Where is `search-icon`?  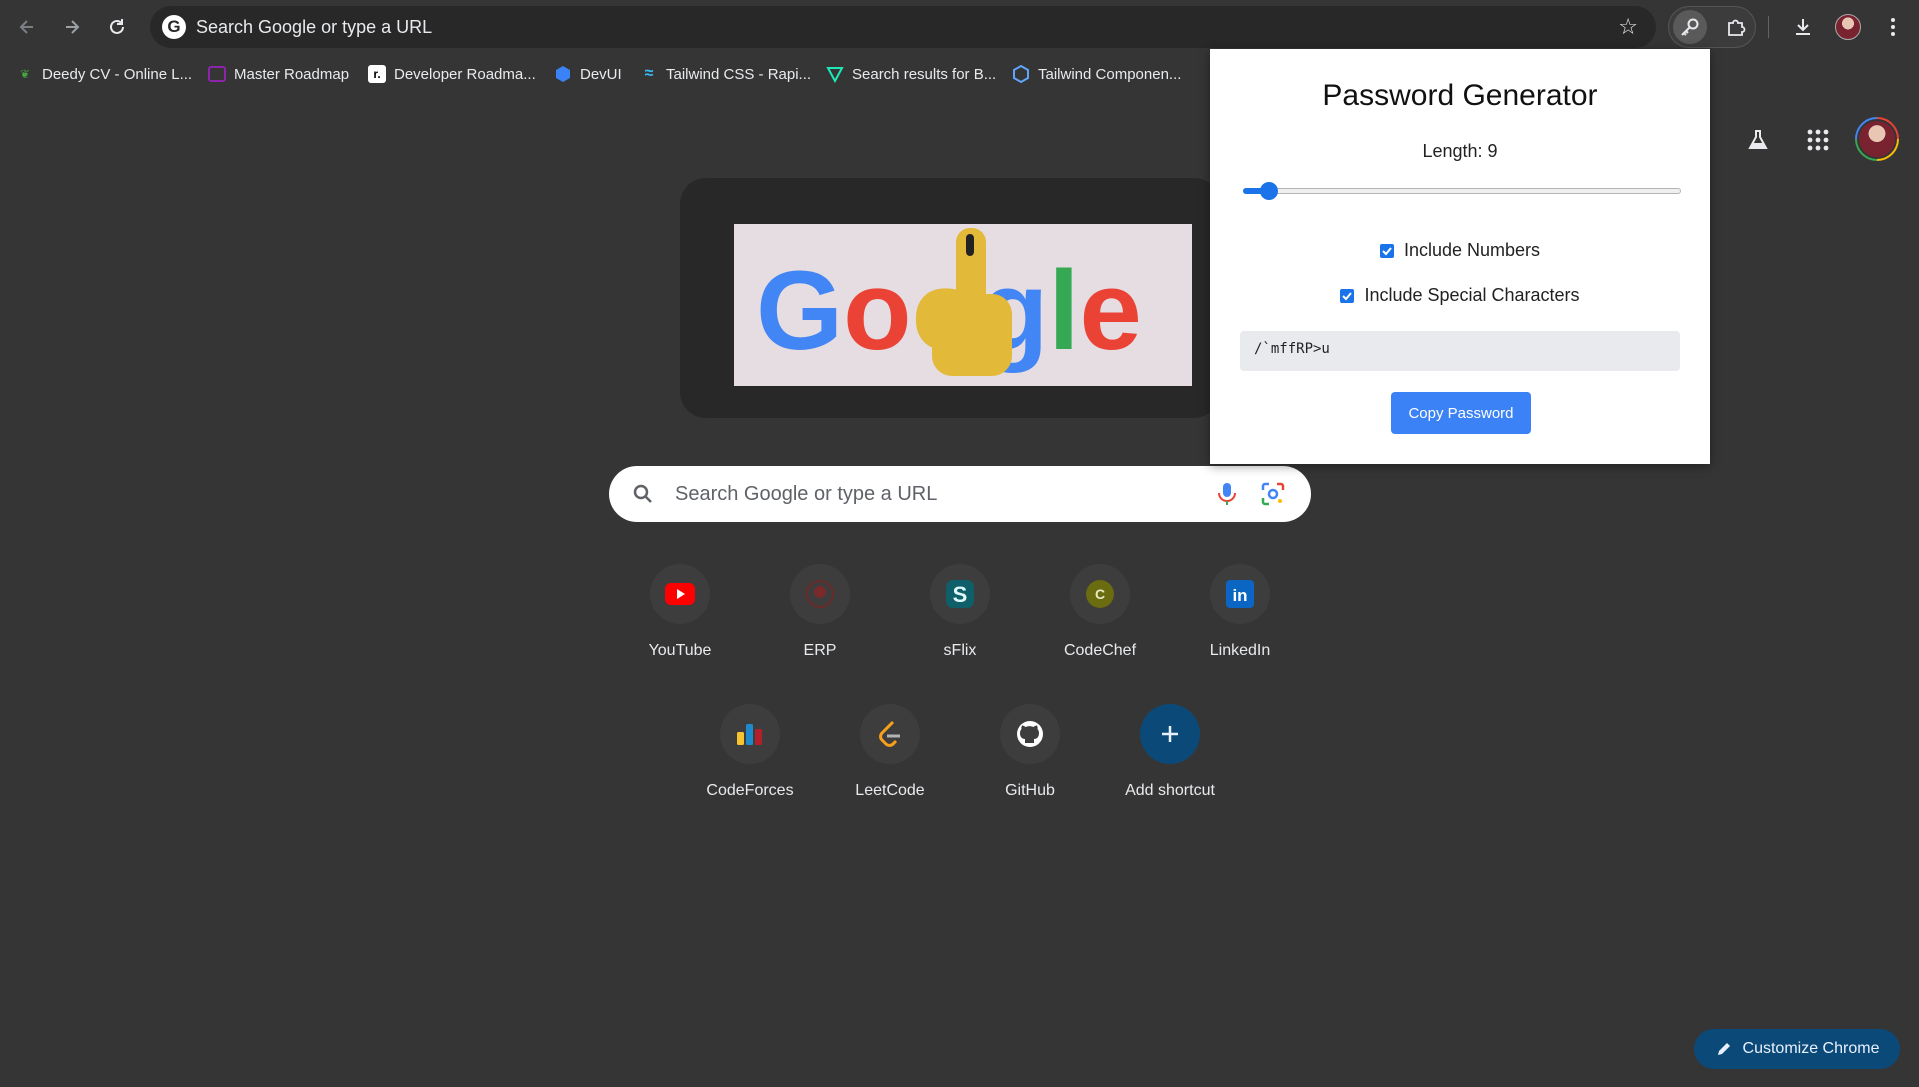
search-icon is located at coordinates (642, 493).